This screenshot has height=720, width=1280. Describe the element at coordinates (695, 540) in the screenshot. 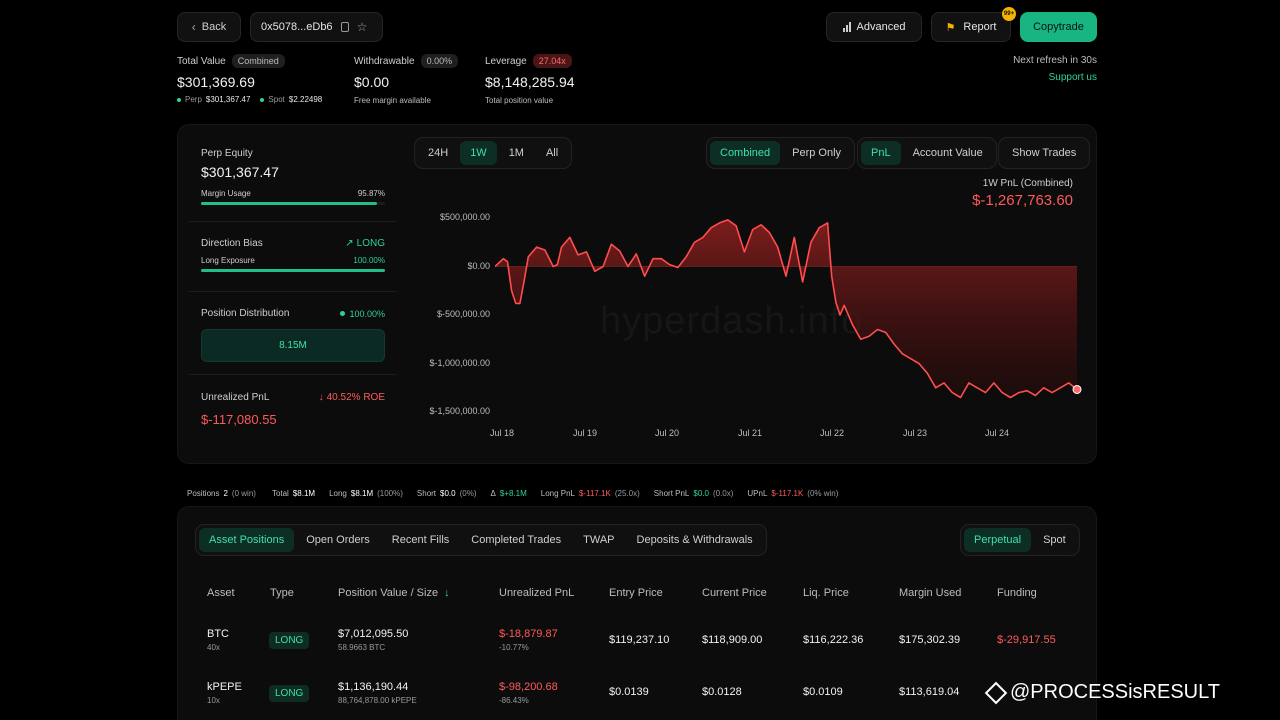

I see `tab-deposits-withdrawals: Deposits & Withdrawals` at that location.